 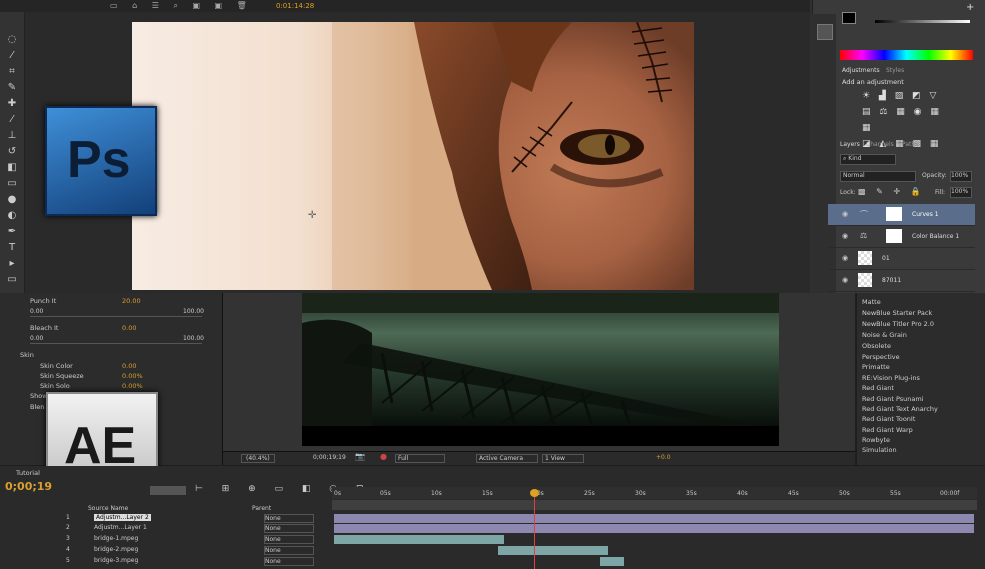 What do you see at coordinates (329, 457) in the screenshot?
I see `viewer-timecode: 0;00;19;19` at bounding box center [329, 457].